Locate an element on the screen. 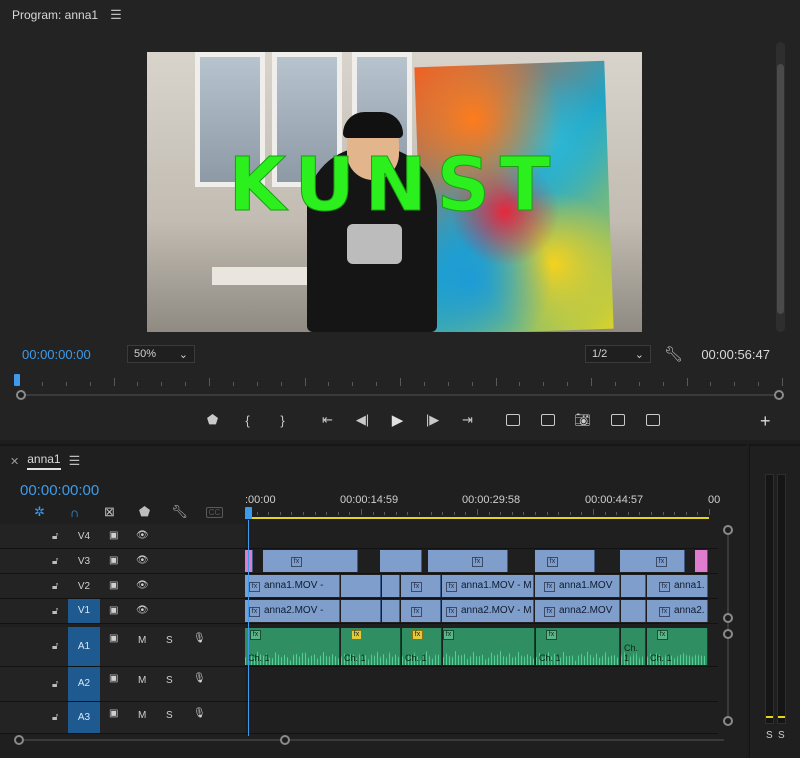 The width and height of the screenshot is (800, 758). track-name: V2 is located at coordinates (84, 586).